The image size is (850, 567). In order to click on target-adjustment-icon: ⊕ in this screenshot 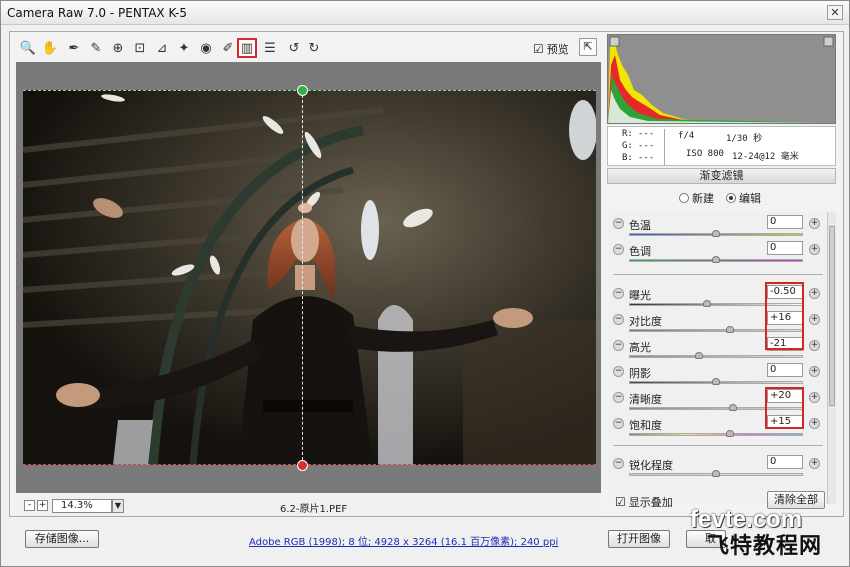, I will do `click(118, 48)`.